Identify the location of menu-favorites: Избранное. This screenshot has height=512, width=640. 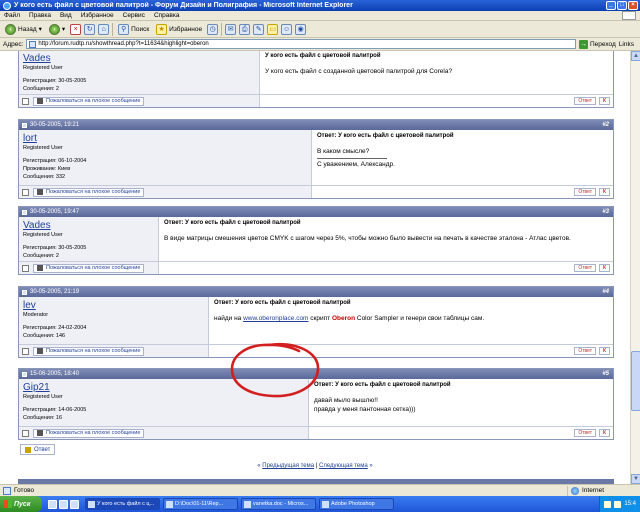
(97, 15).